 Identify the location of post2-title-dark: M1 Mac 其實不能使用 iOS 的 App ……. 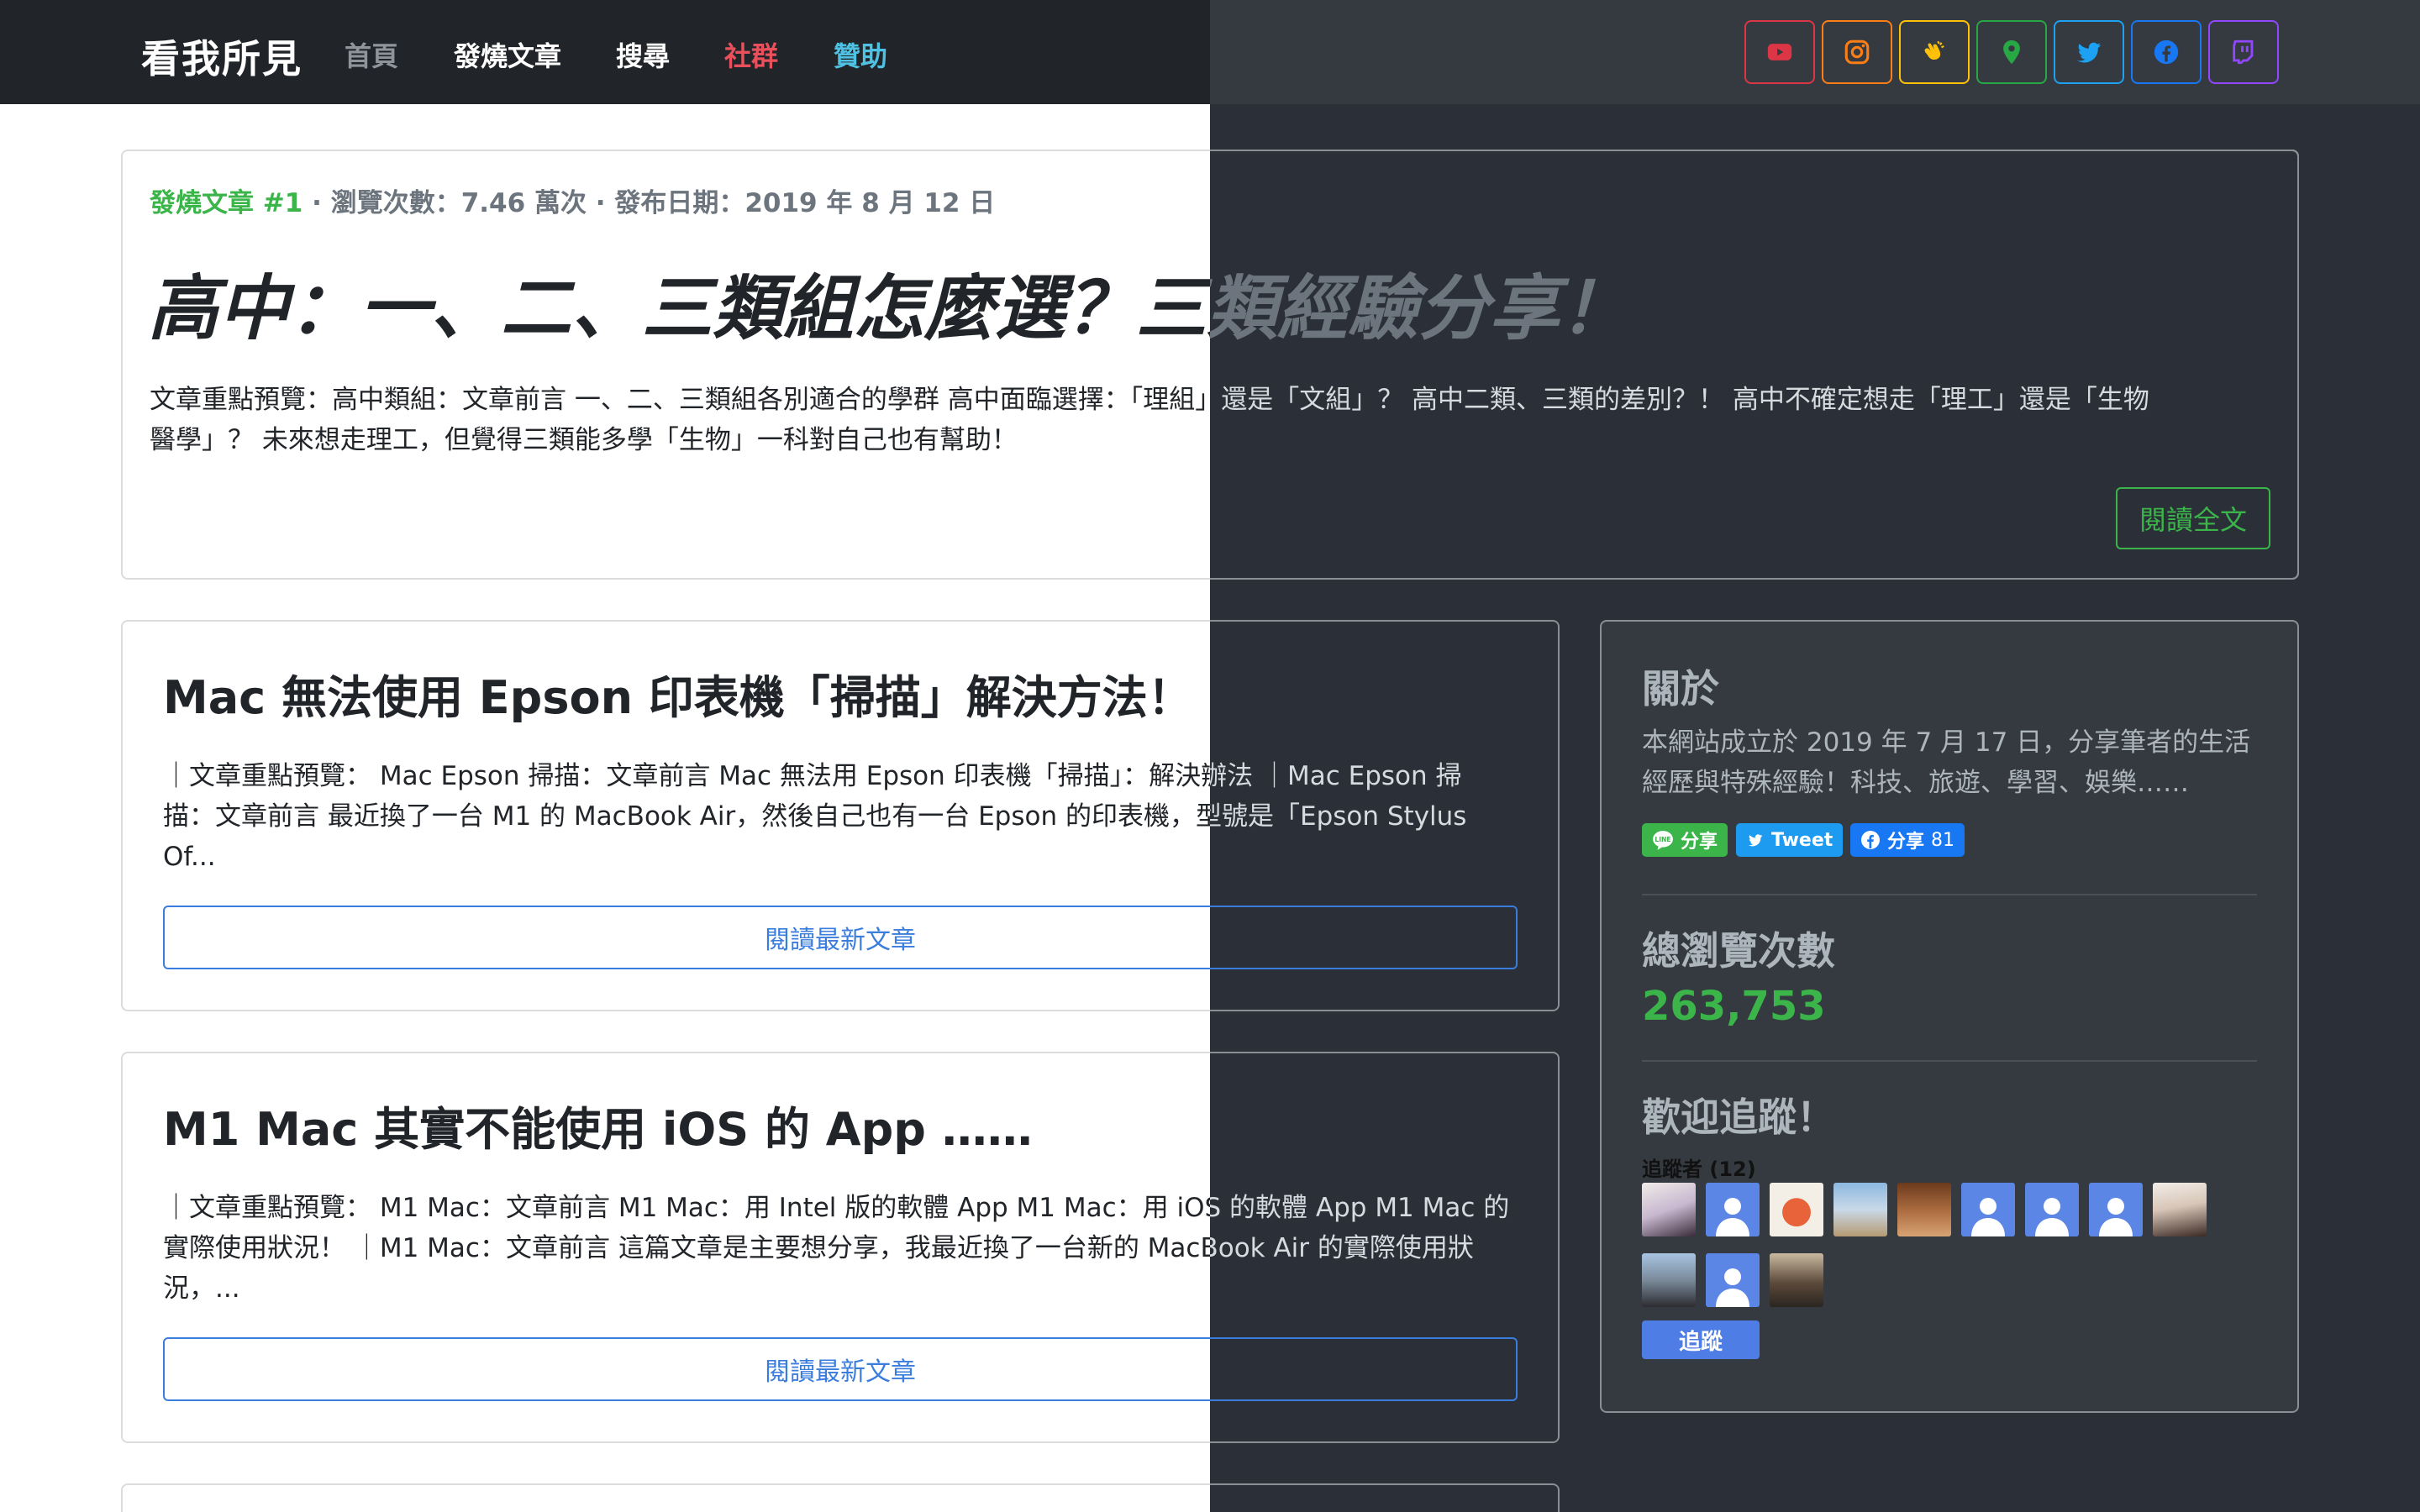
(1378, 1120).